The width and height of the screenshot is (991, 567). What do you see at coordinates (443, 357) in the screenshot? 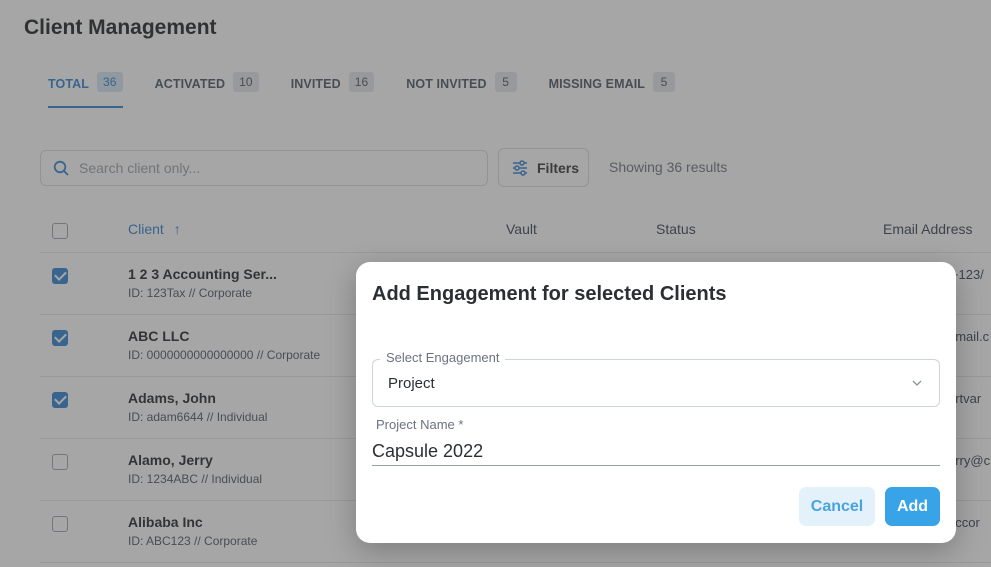
I see `engagement-select-label: Select Engagement` at bounding box center [443, 357].